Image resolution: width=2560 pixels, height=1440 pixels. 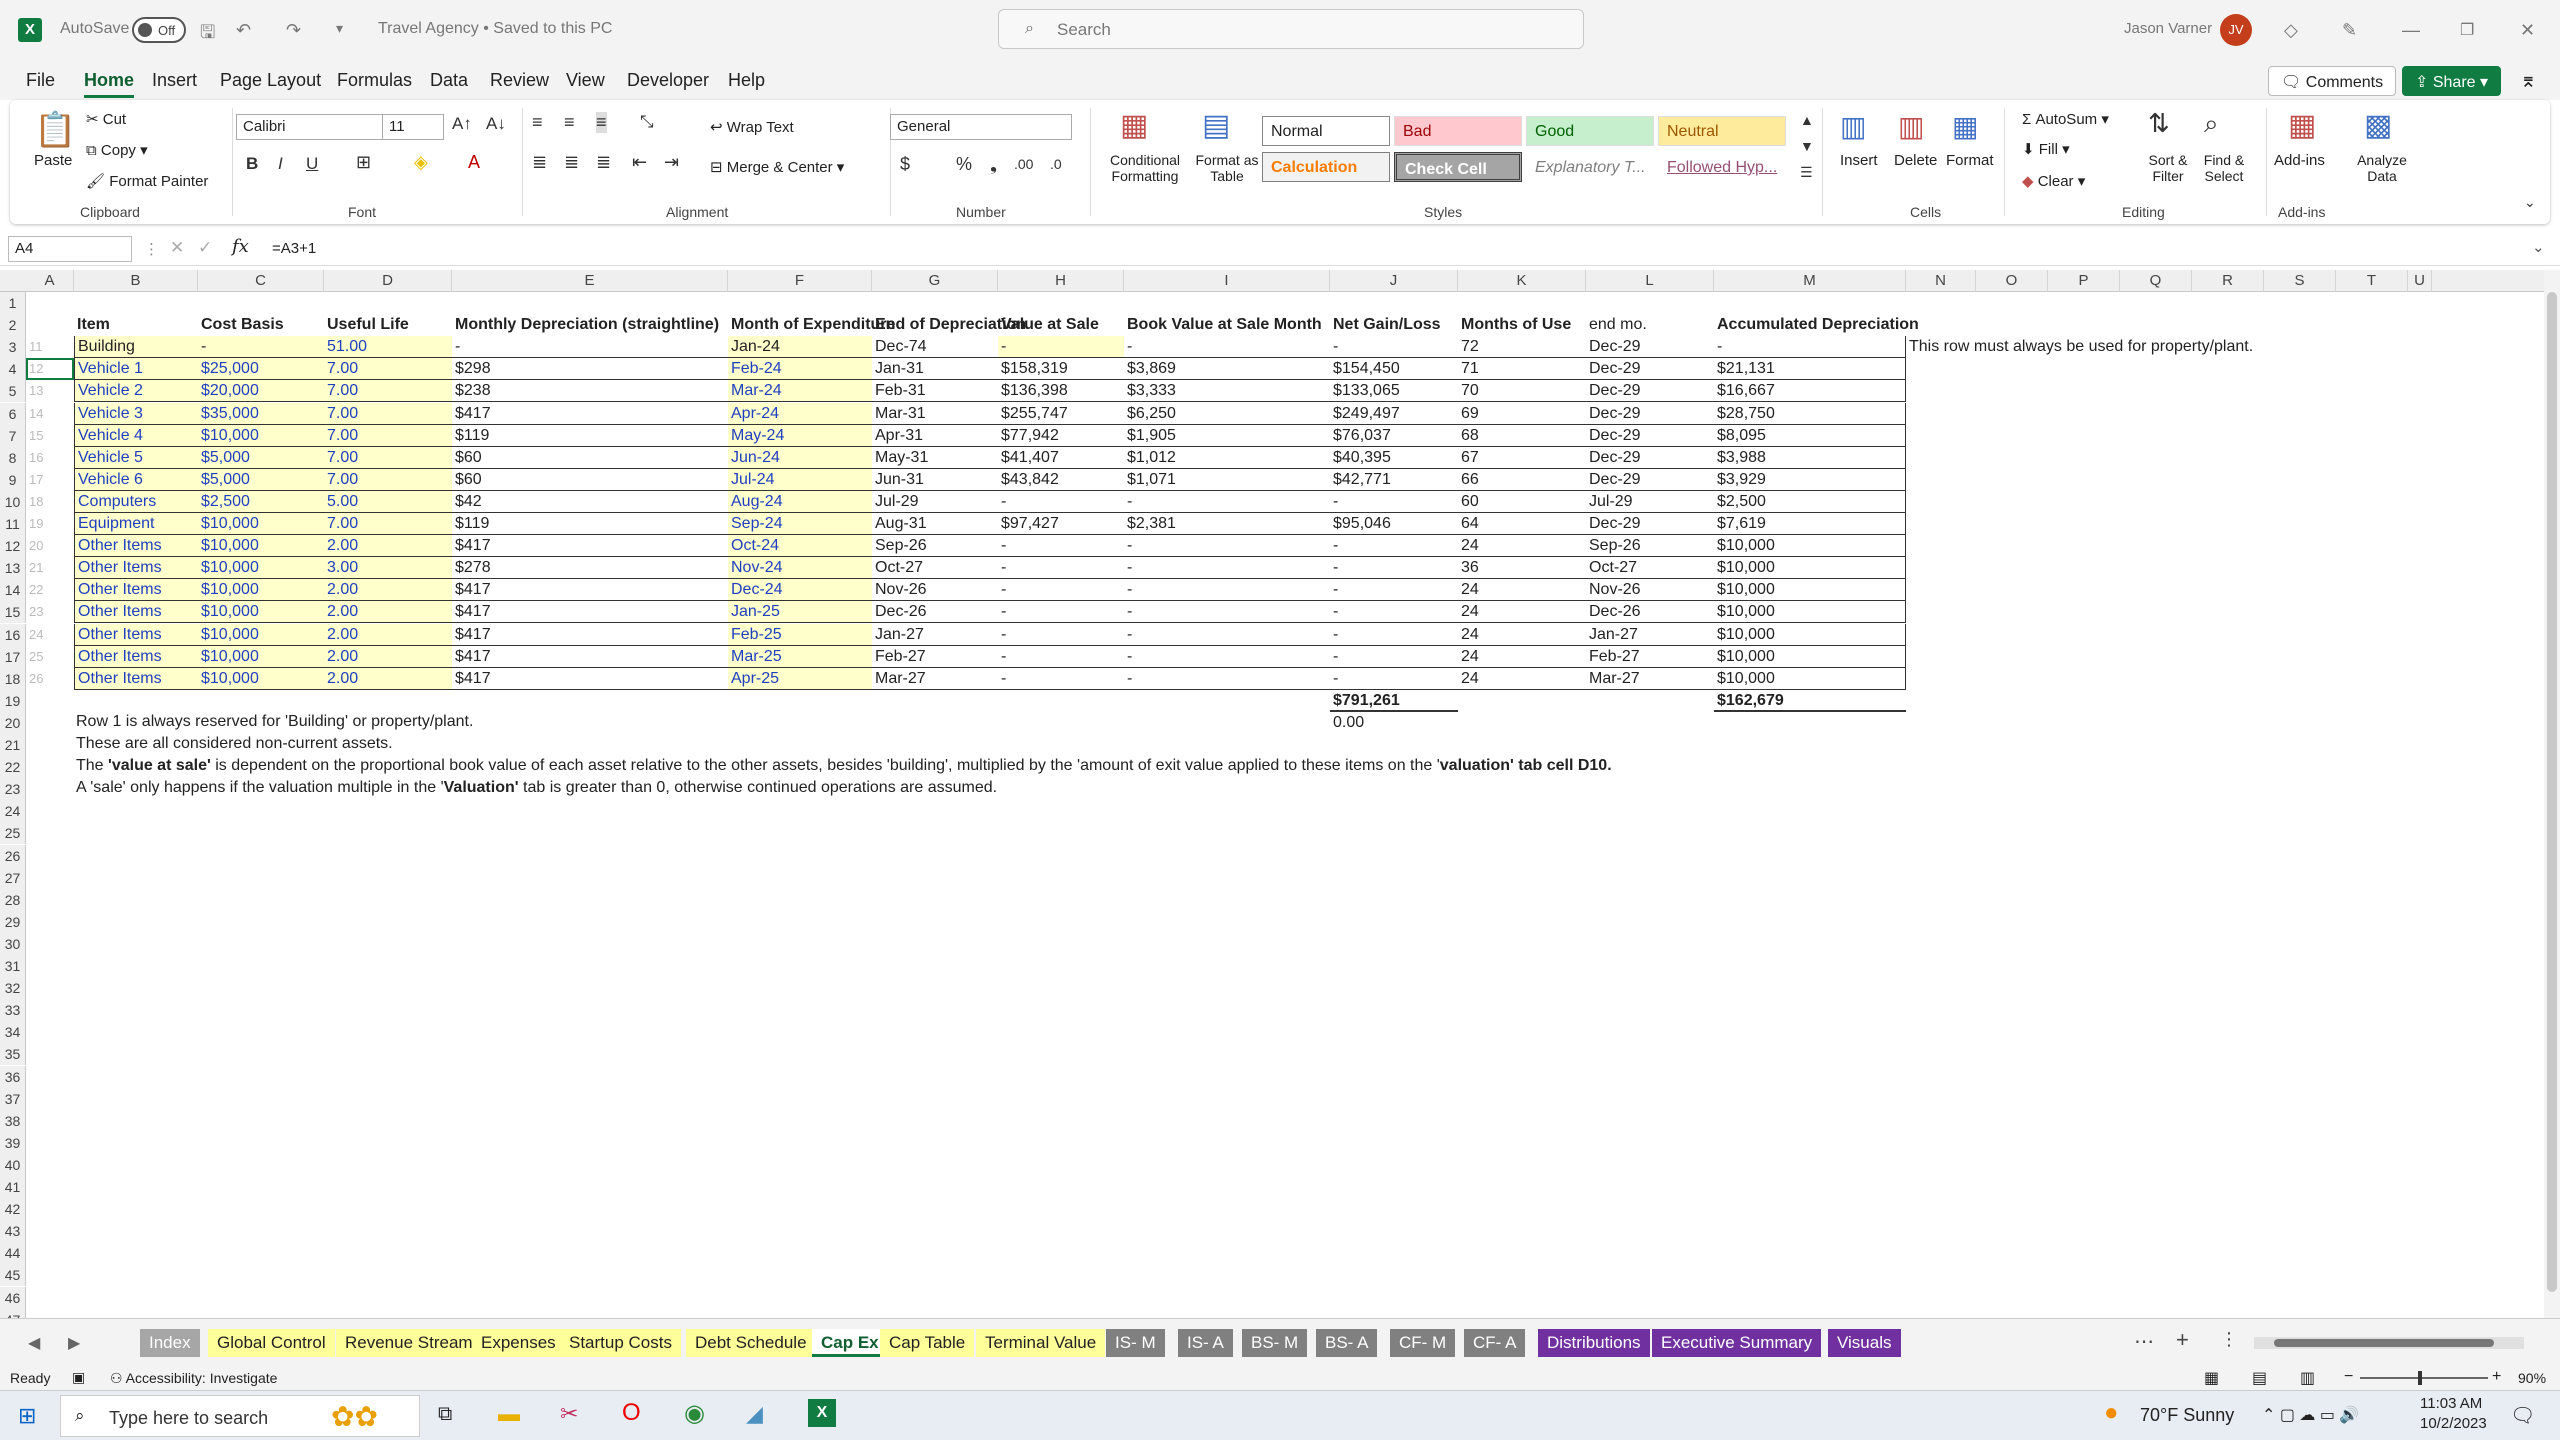 What do you see at coordinates (50, 480) in the screenshot?
I see `cell-a: 17` at bounding box center [50, 480].